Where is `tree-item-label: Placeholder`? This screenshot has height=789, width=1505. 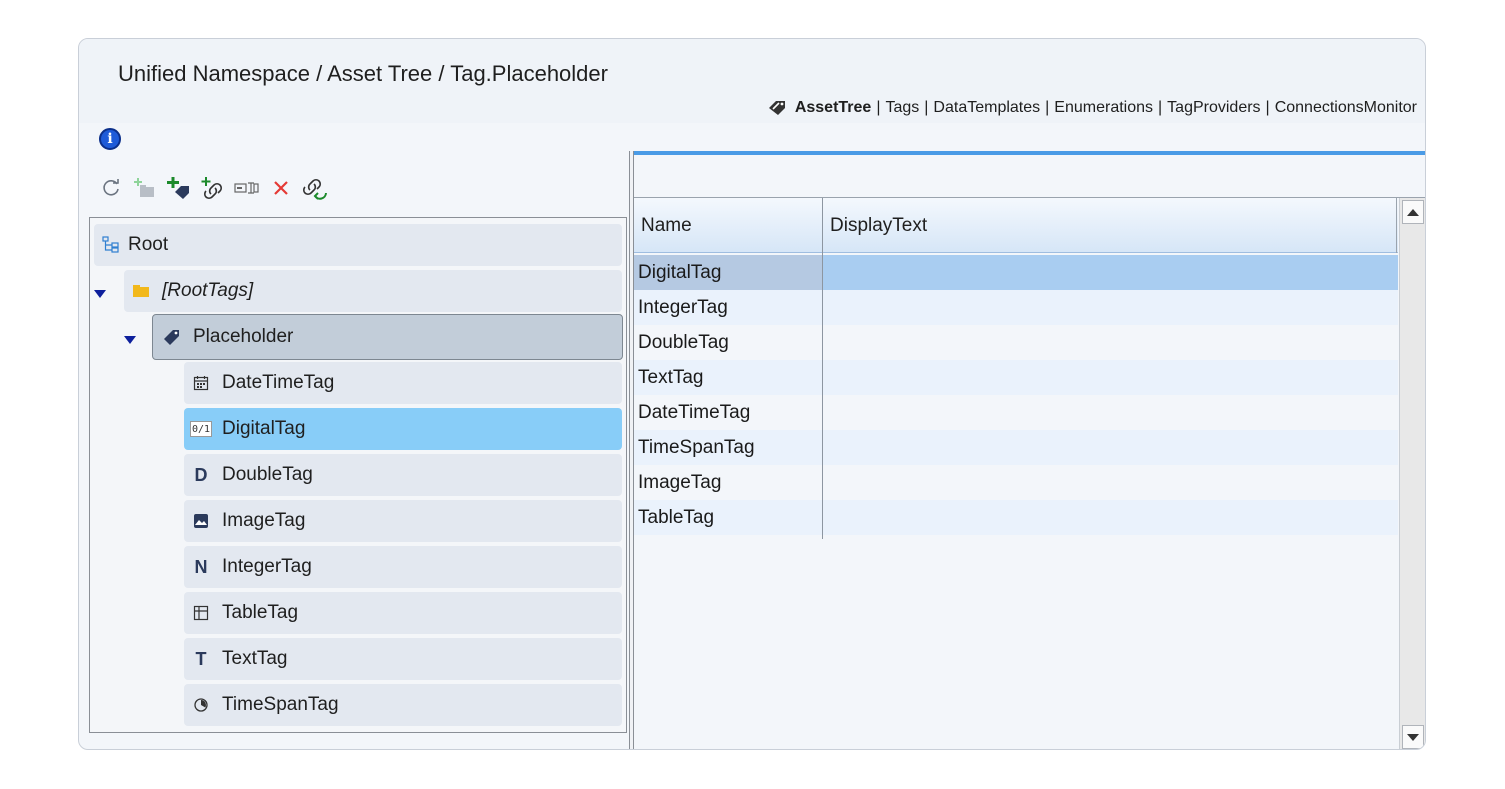 tree-item-label: Placeholder is located at coordinates (243, 336).